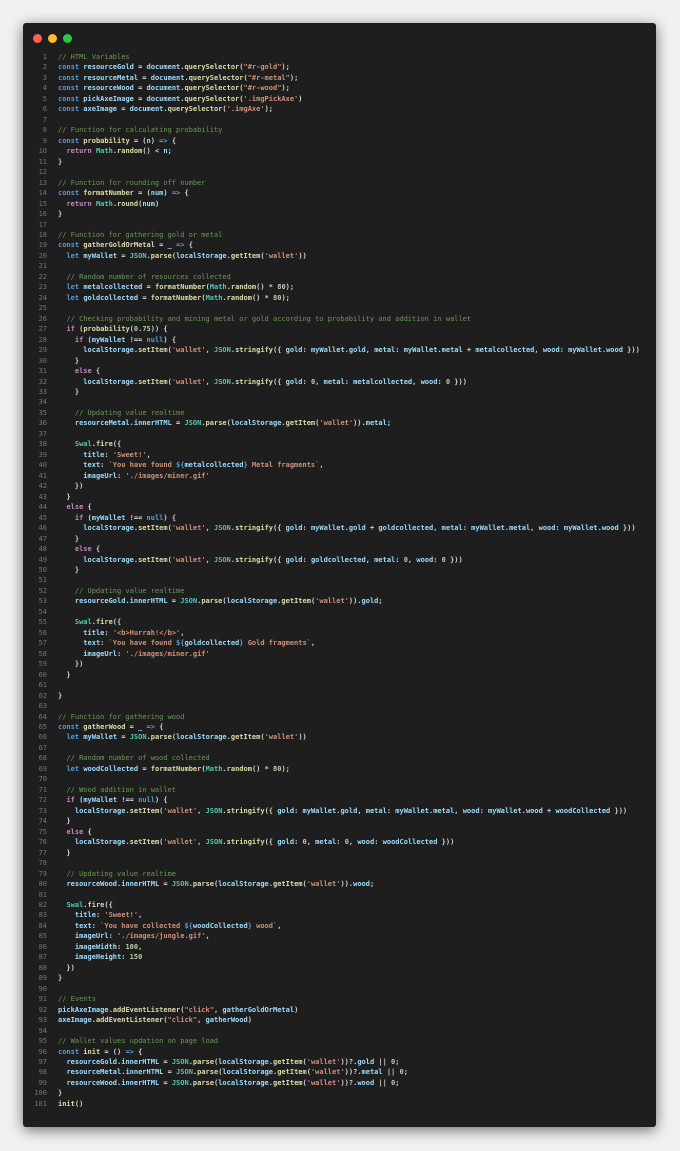 This screenshot has width=680, height=1151. I want to click on code-line: 42 }), so click(339, 486).